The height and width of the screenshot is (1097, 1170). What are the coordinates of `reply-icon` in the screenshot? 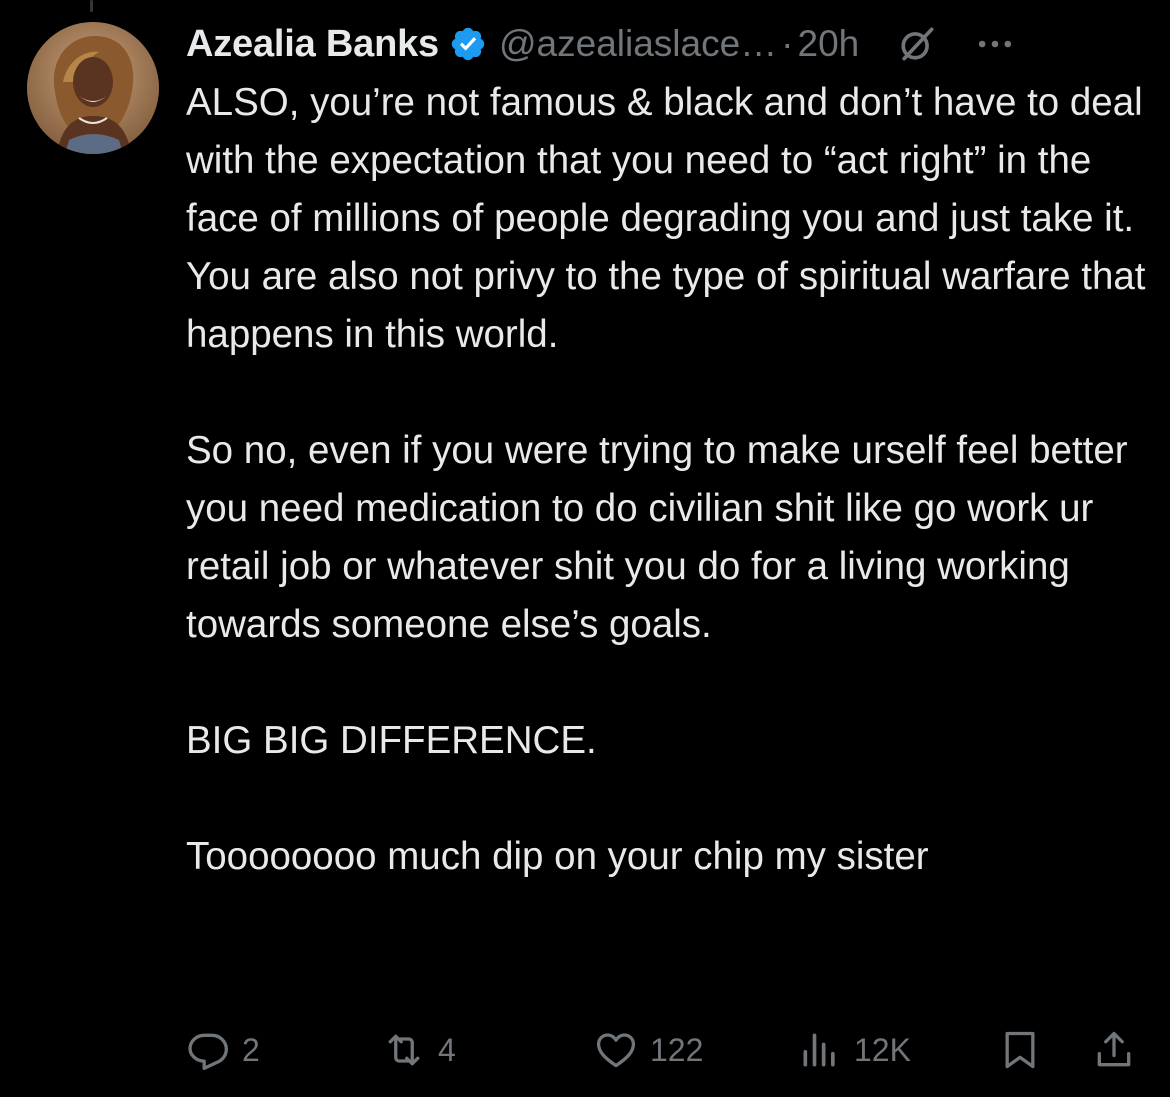 It's located at (208, 1051).